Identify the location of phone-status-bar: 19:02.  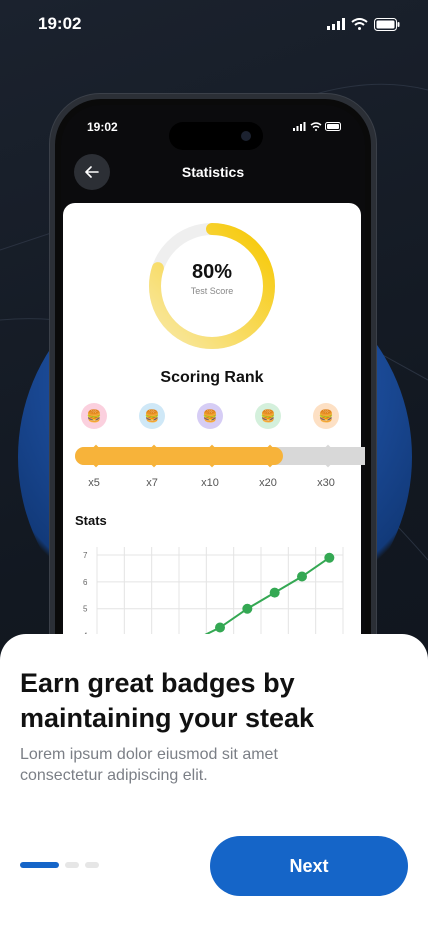
(215, 127).